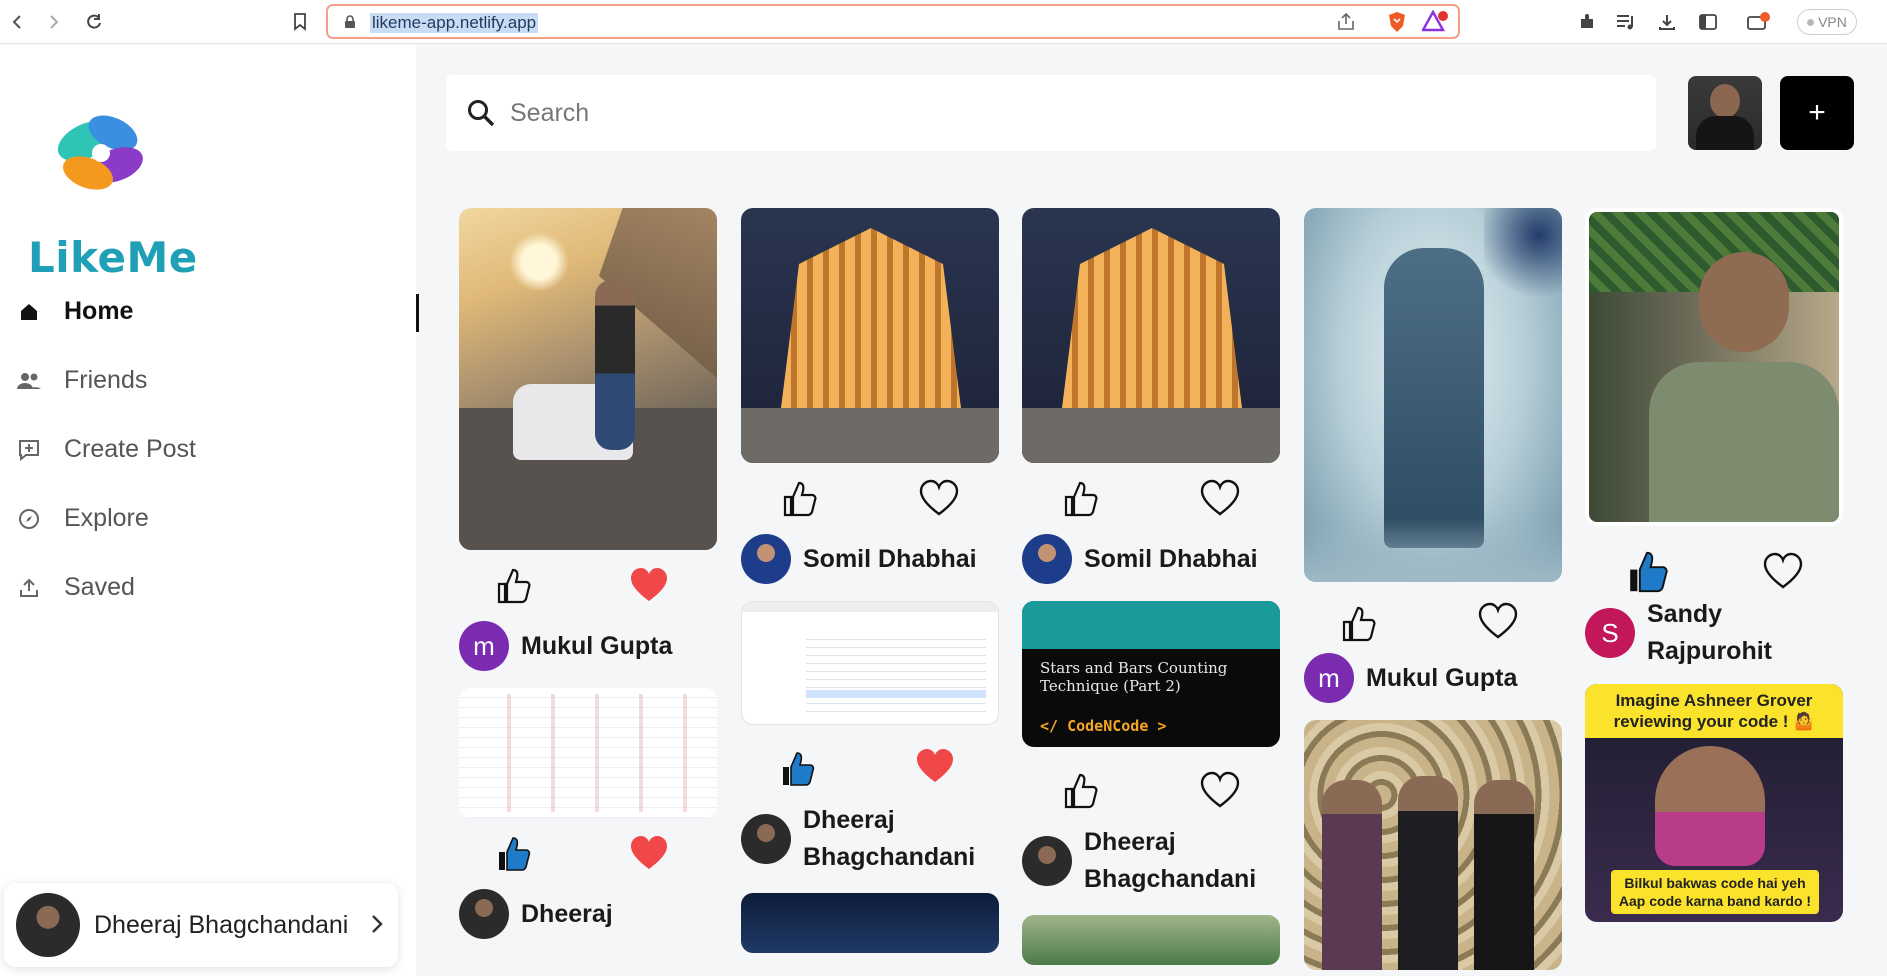  What do you see at coordinates (217, 311) in the screenshot?
I see `sidebar-item-home: Home` at bounding box center [217, 311].